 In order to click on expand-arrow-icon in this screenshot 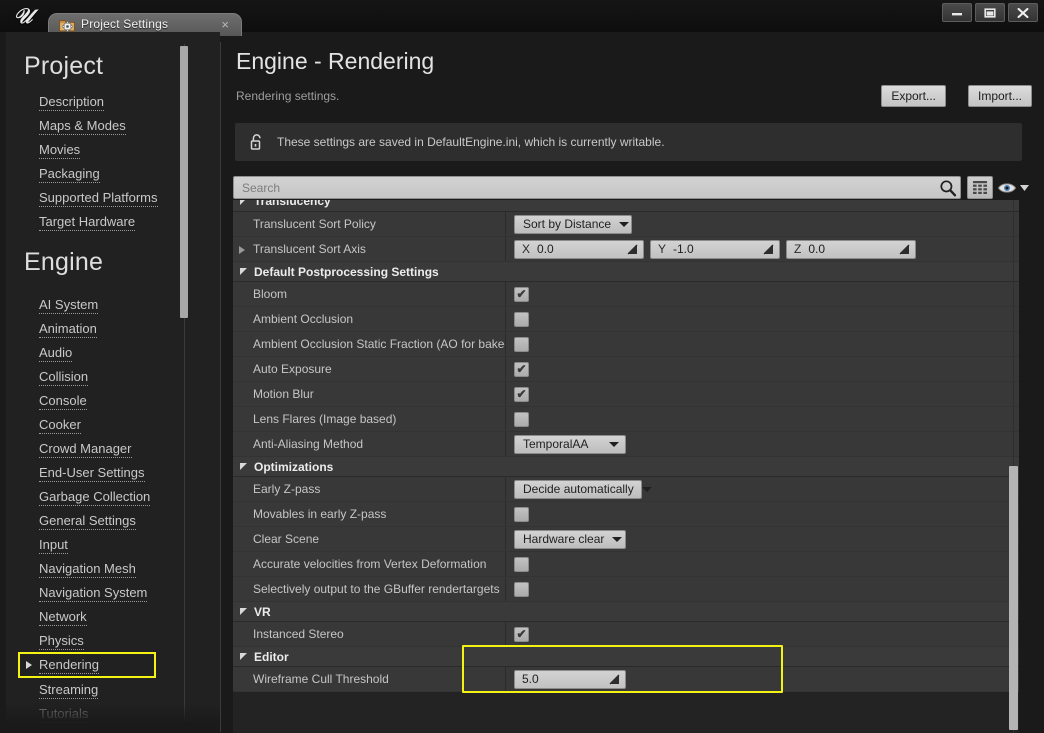, I will do `click(242, 250)`.